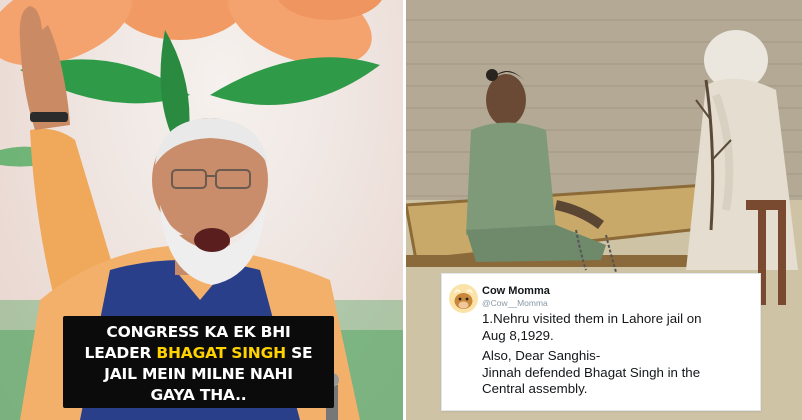  I want to click on caption-line-1: CONGRESS KA EK BHI, so click(198, 332).